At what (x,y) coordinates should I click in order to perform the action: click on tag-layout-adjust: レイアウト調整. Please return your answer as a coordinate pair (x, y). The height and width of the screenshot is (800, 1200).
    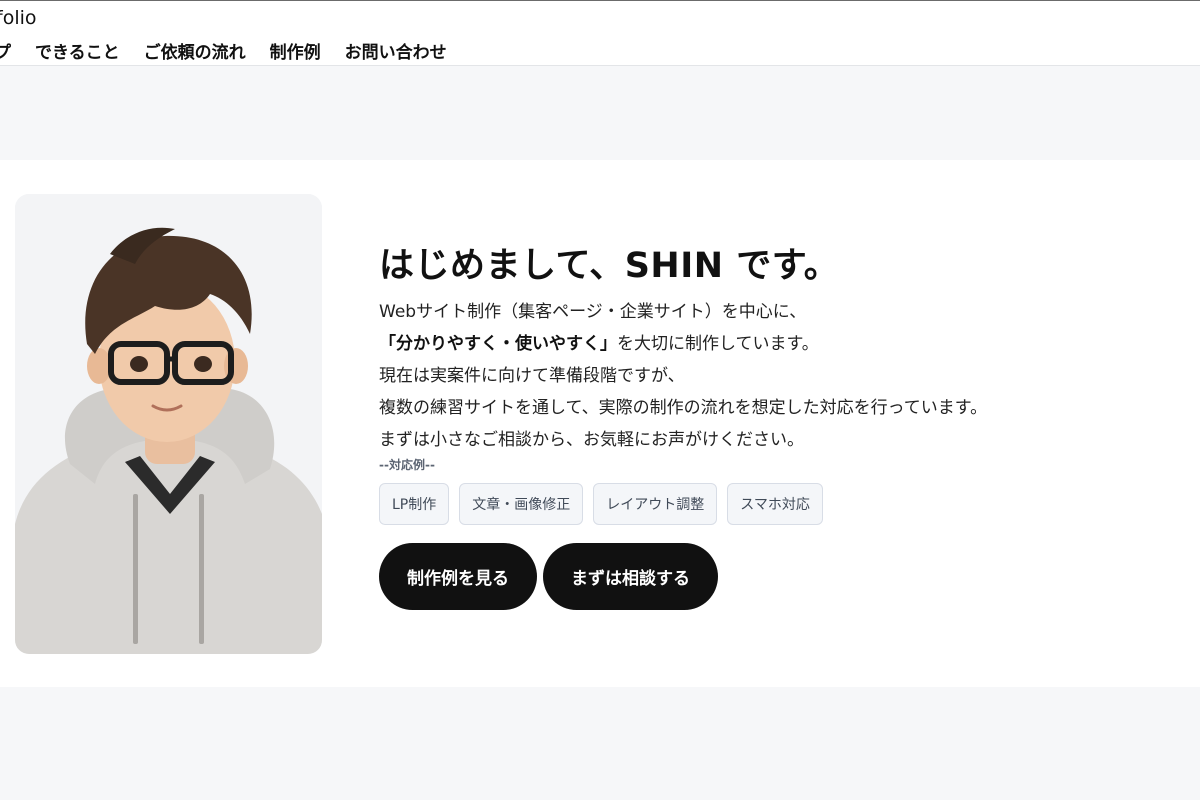
    Looking at the image, I should click on (655, 504).